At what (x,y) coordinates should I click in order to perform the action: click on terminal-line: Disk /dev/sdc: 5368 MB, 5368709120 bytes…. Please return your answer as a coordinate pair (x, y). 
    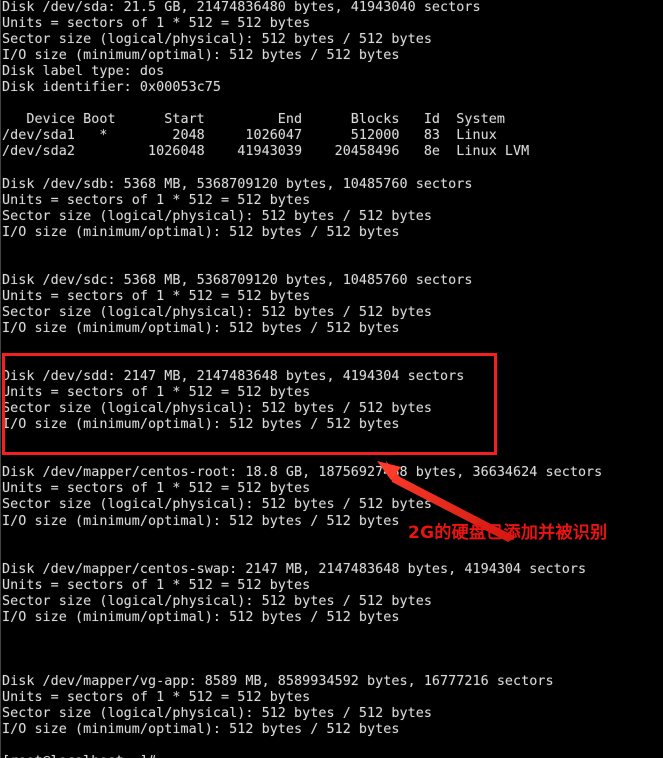
    Looking at the image, I should click on (237, 280).